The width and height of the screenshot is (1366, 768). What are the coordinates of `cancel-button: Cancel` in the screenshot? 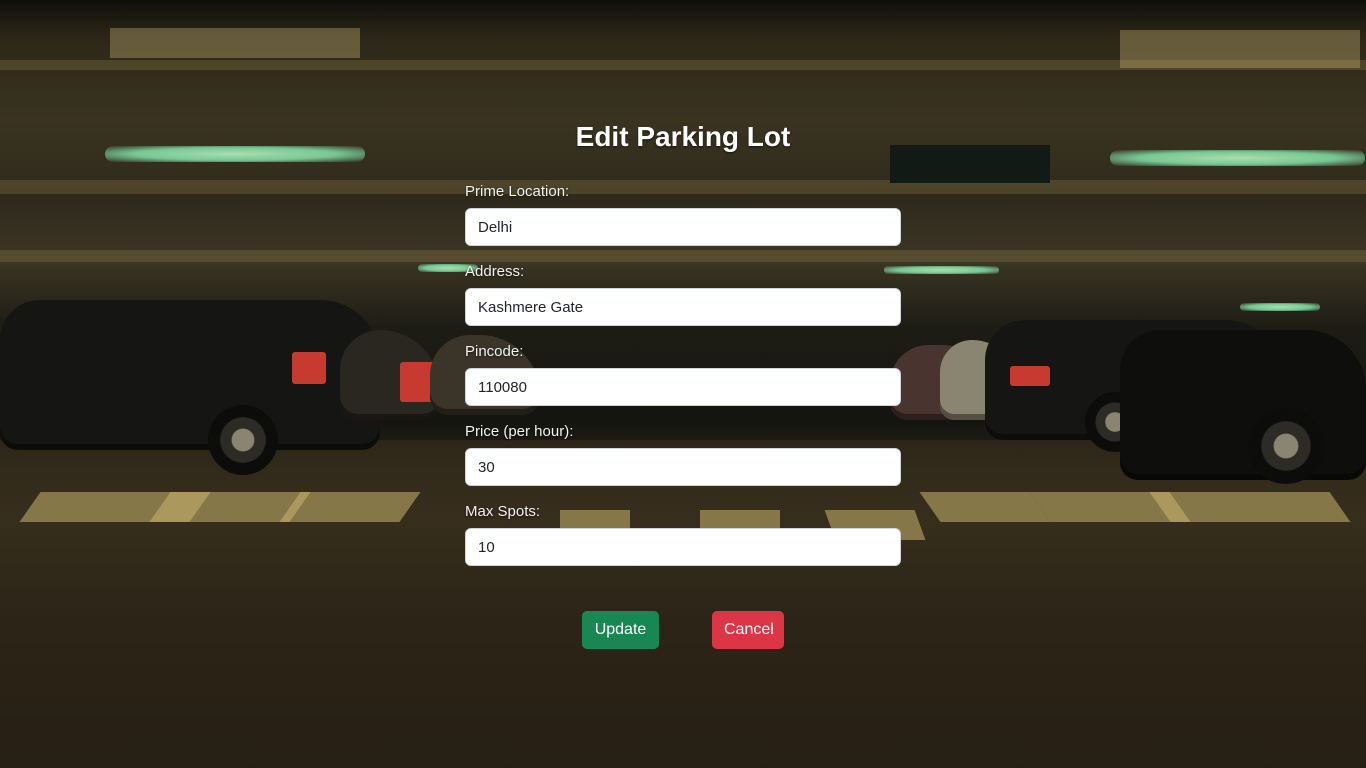 It's located at (748, 630).